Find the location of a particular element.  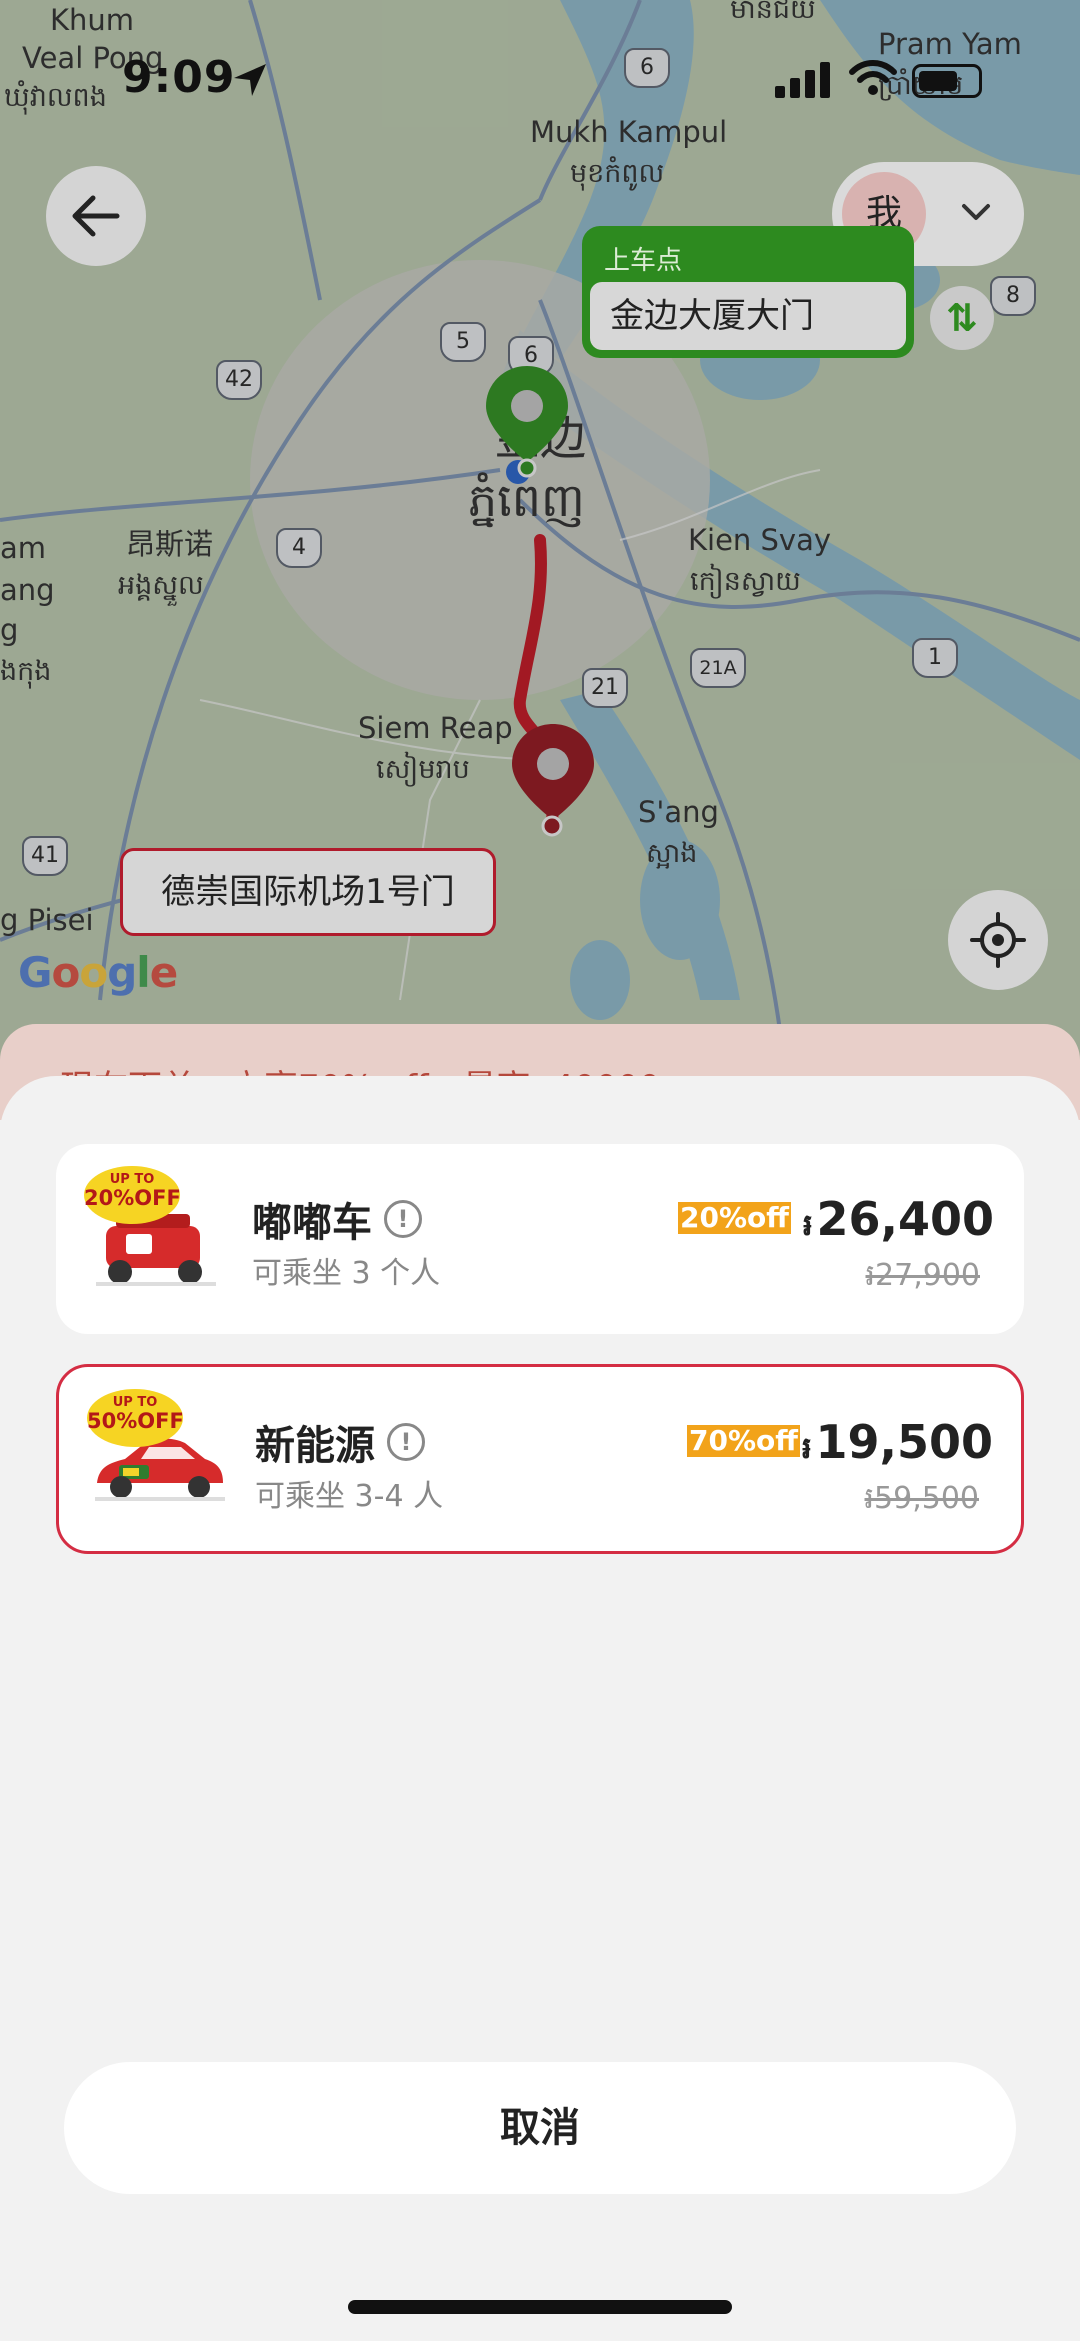

arrow-left-icon is located at coordinates (96, 216).